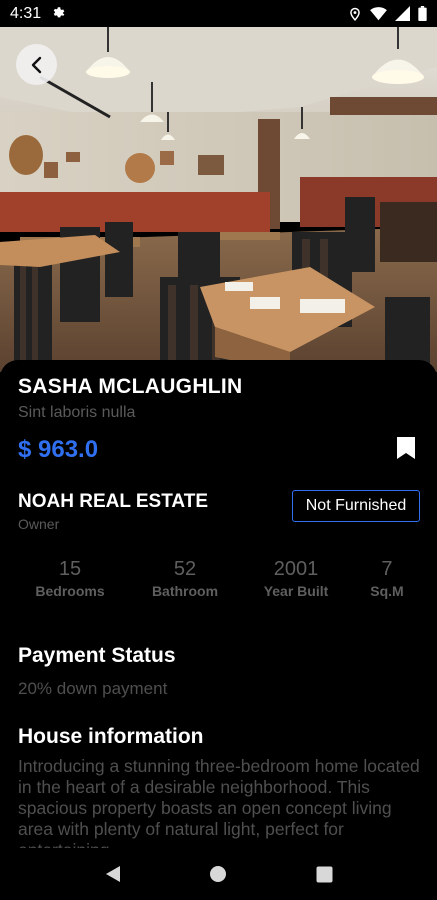 This screenshot has width=437, height=900. What do you see at coordinates (356, 506) in the screenshot?
I see `furnishing-badge: Not Furnished` at bounding box center [356, 506].